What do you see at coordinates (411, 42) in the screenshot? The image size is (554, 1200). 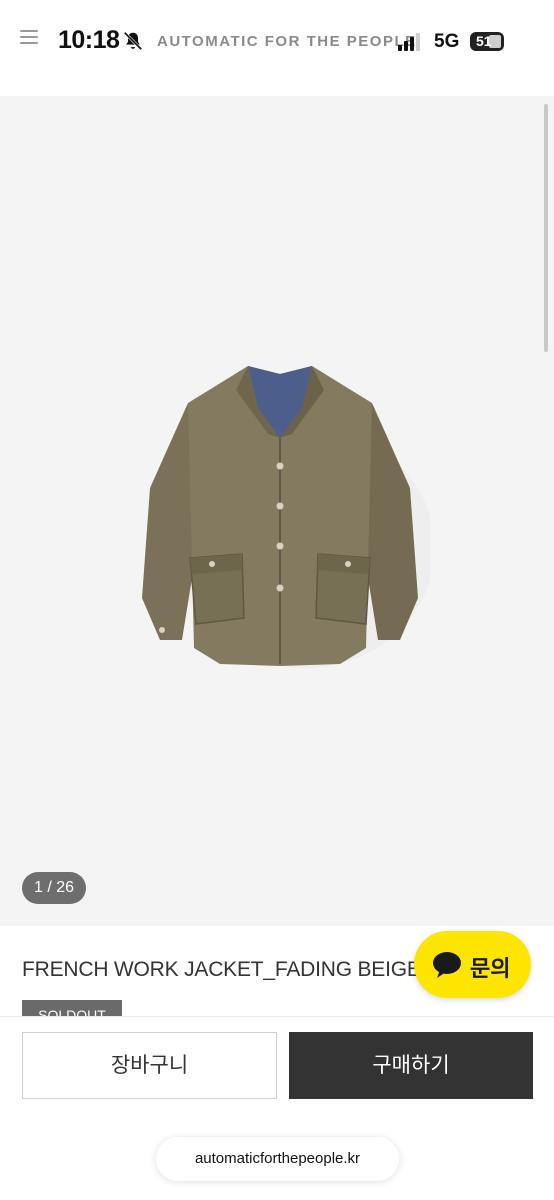 I see `signal-icon` at bounding box center [411, 42].